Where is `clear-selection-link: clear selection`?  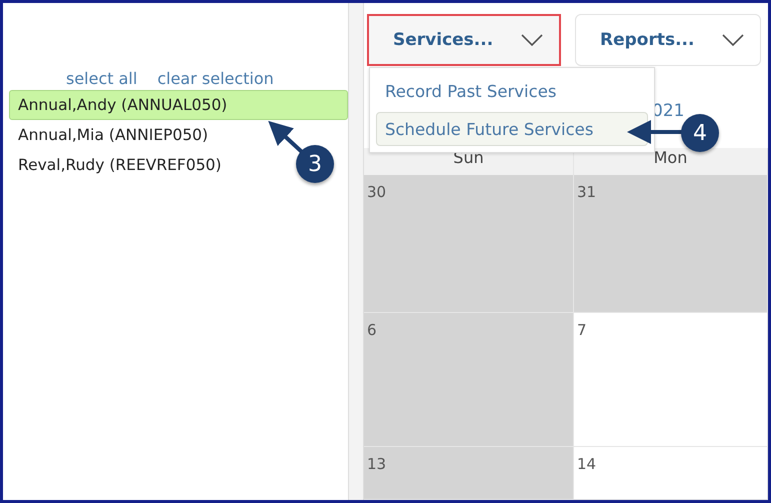 clear-selection-link: clear selection is located at coordinates (215, 78).